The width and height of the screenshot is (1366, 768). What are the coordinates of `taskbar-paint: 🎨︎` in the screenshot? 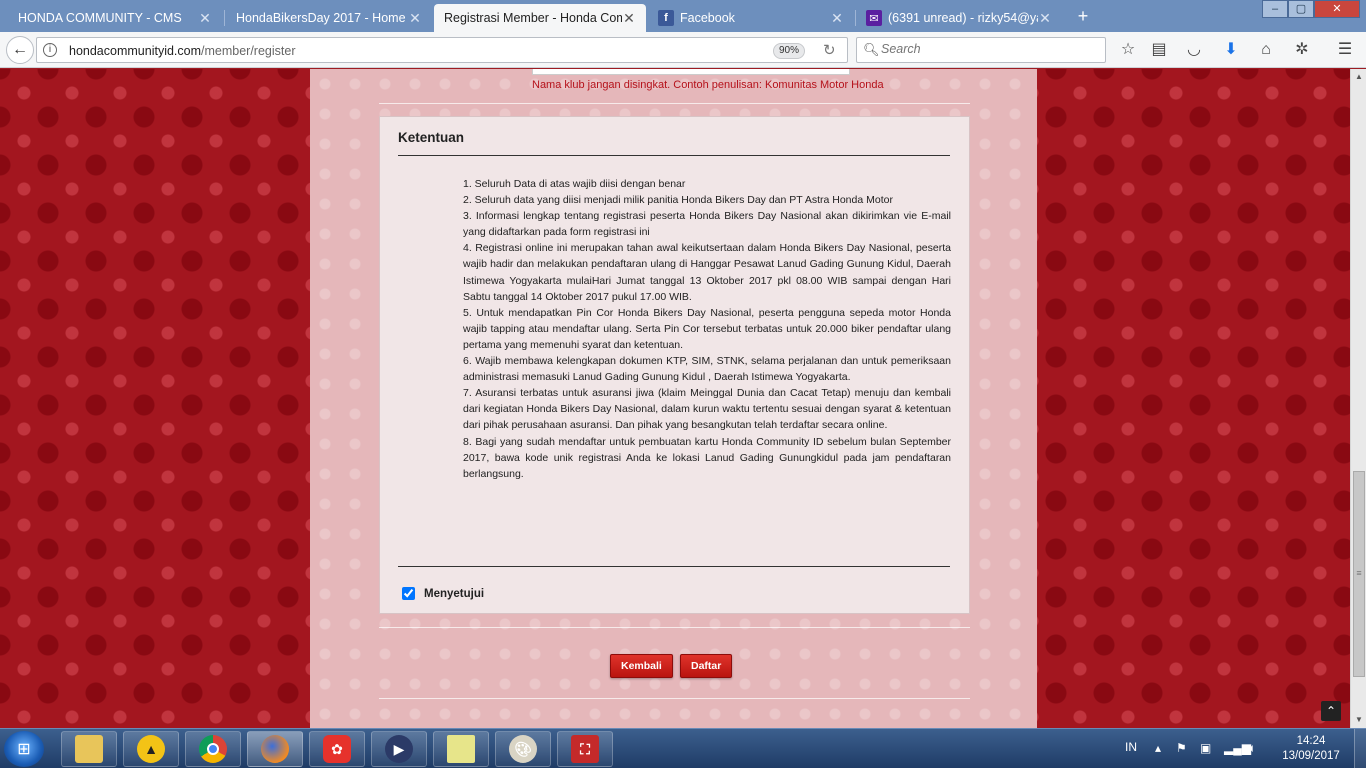 It's located at (523, 749).